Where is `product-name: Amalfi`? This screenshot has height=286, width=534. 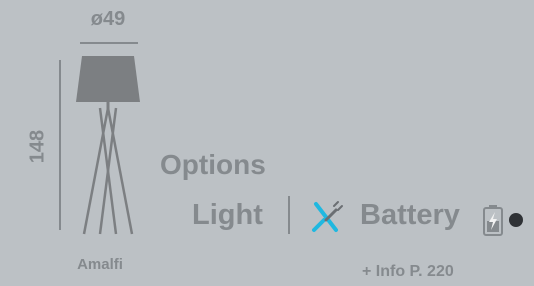 product-name: Amalfi is located at coordinates (100, 264).